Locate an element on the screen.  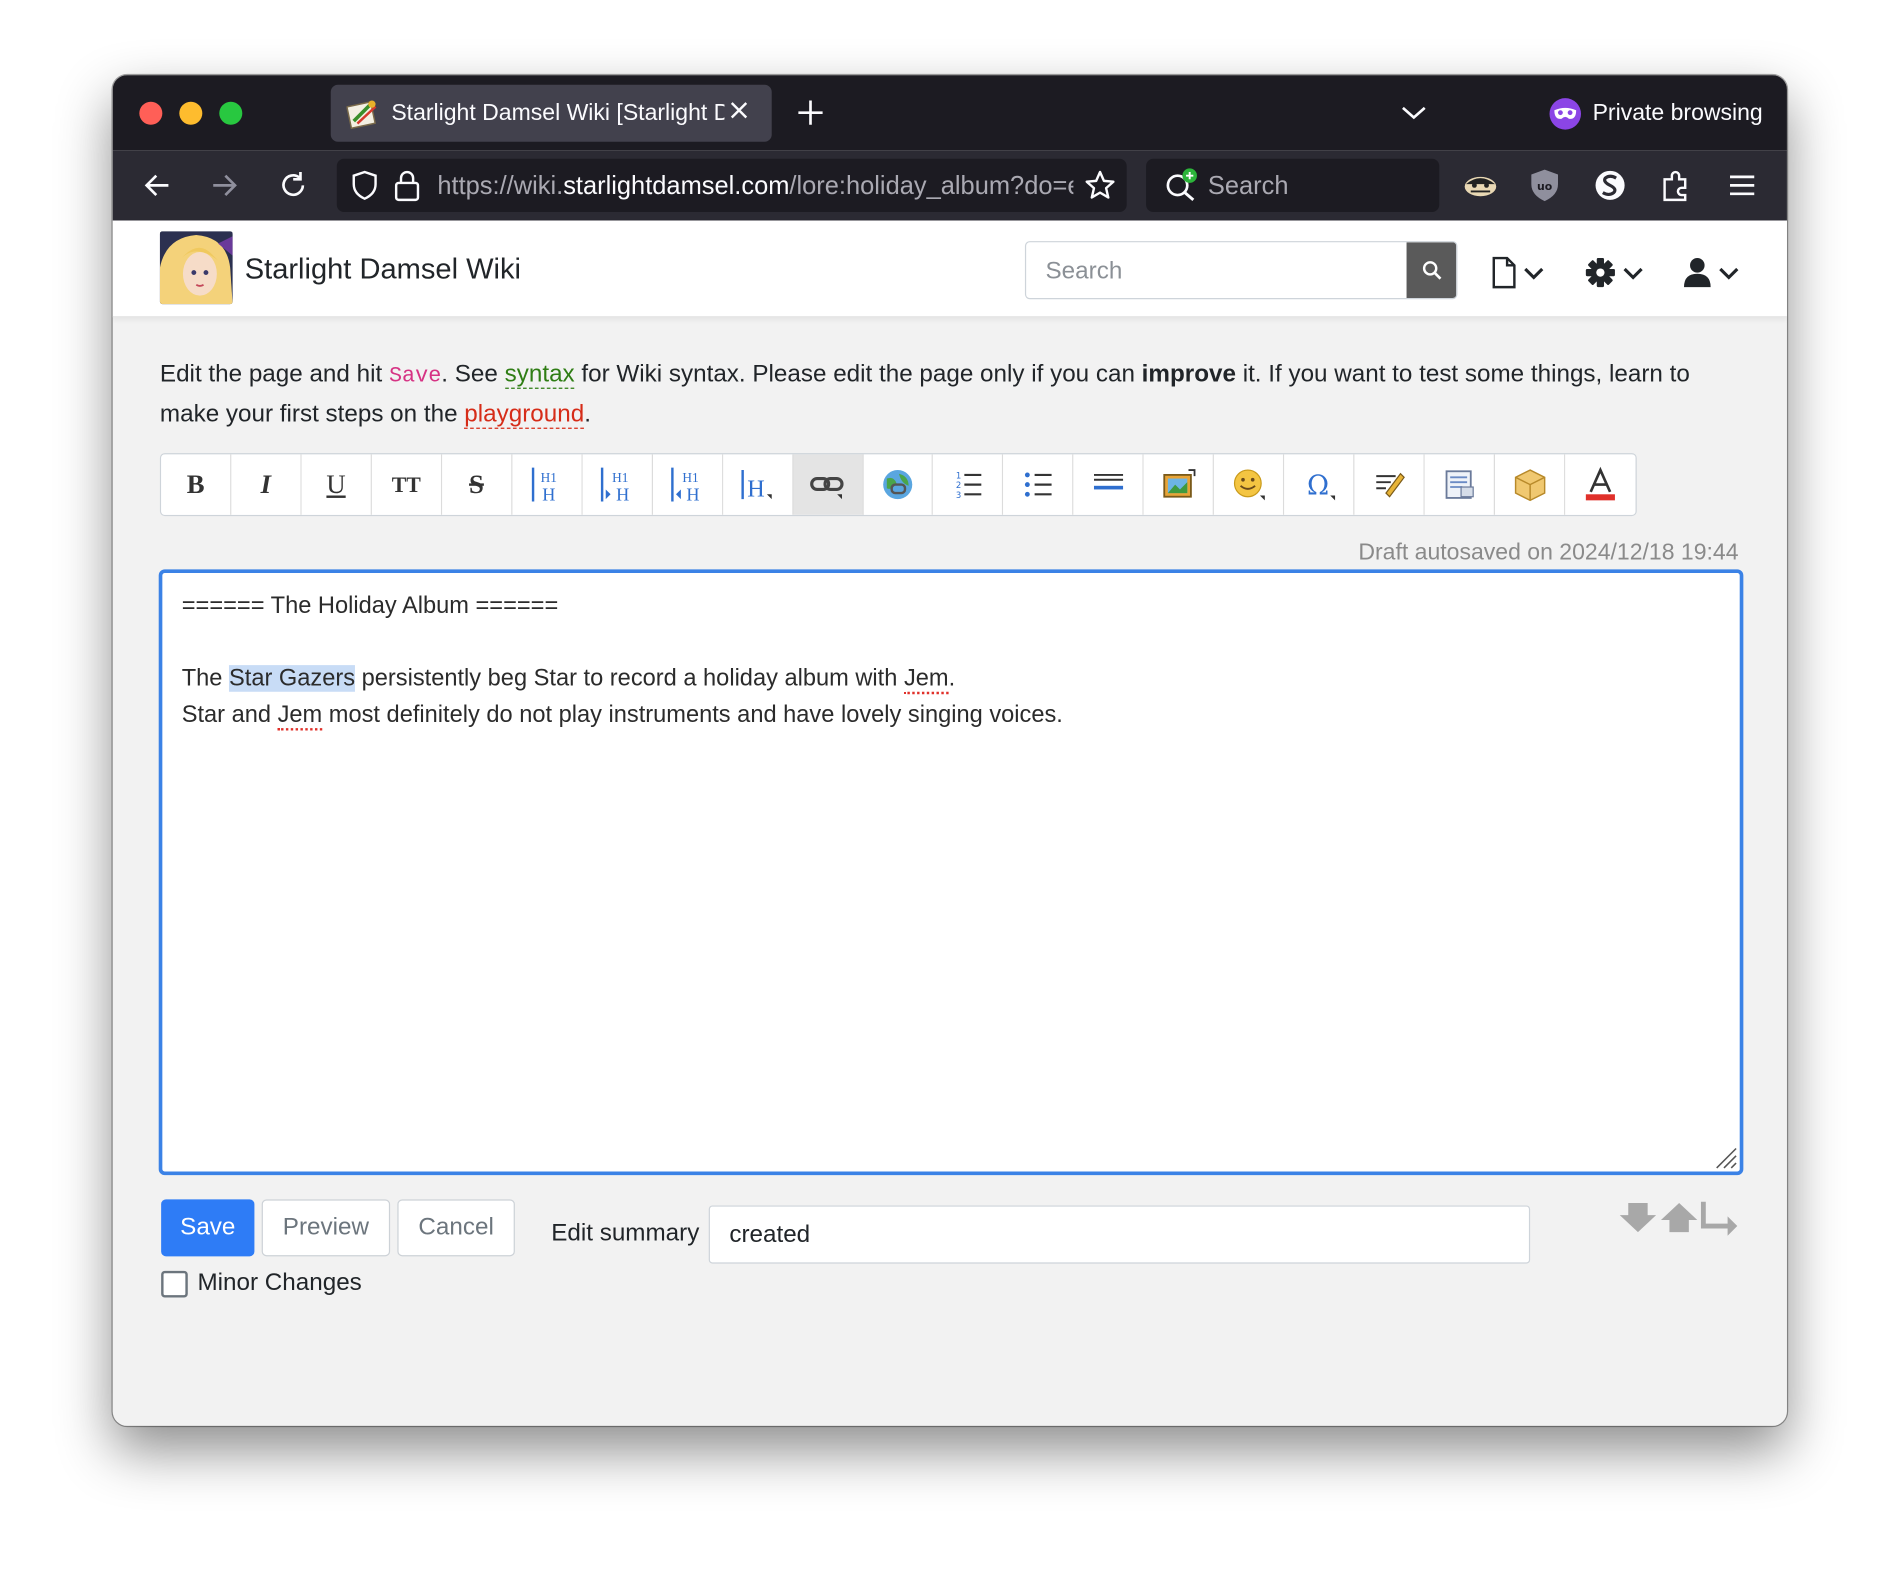
lock-icon is located at coordinates (407, 185).